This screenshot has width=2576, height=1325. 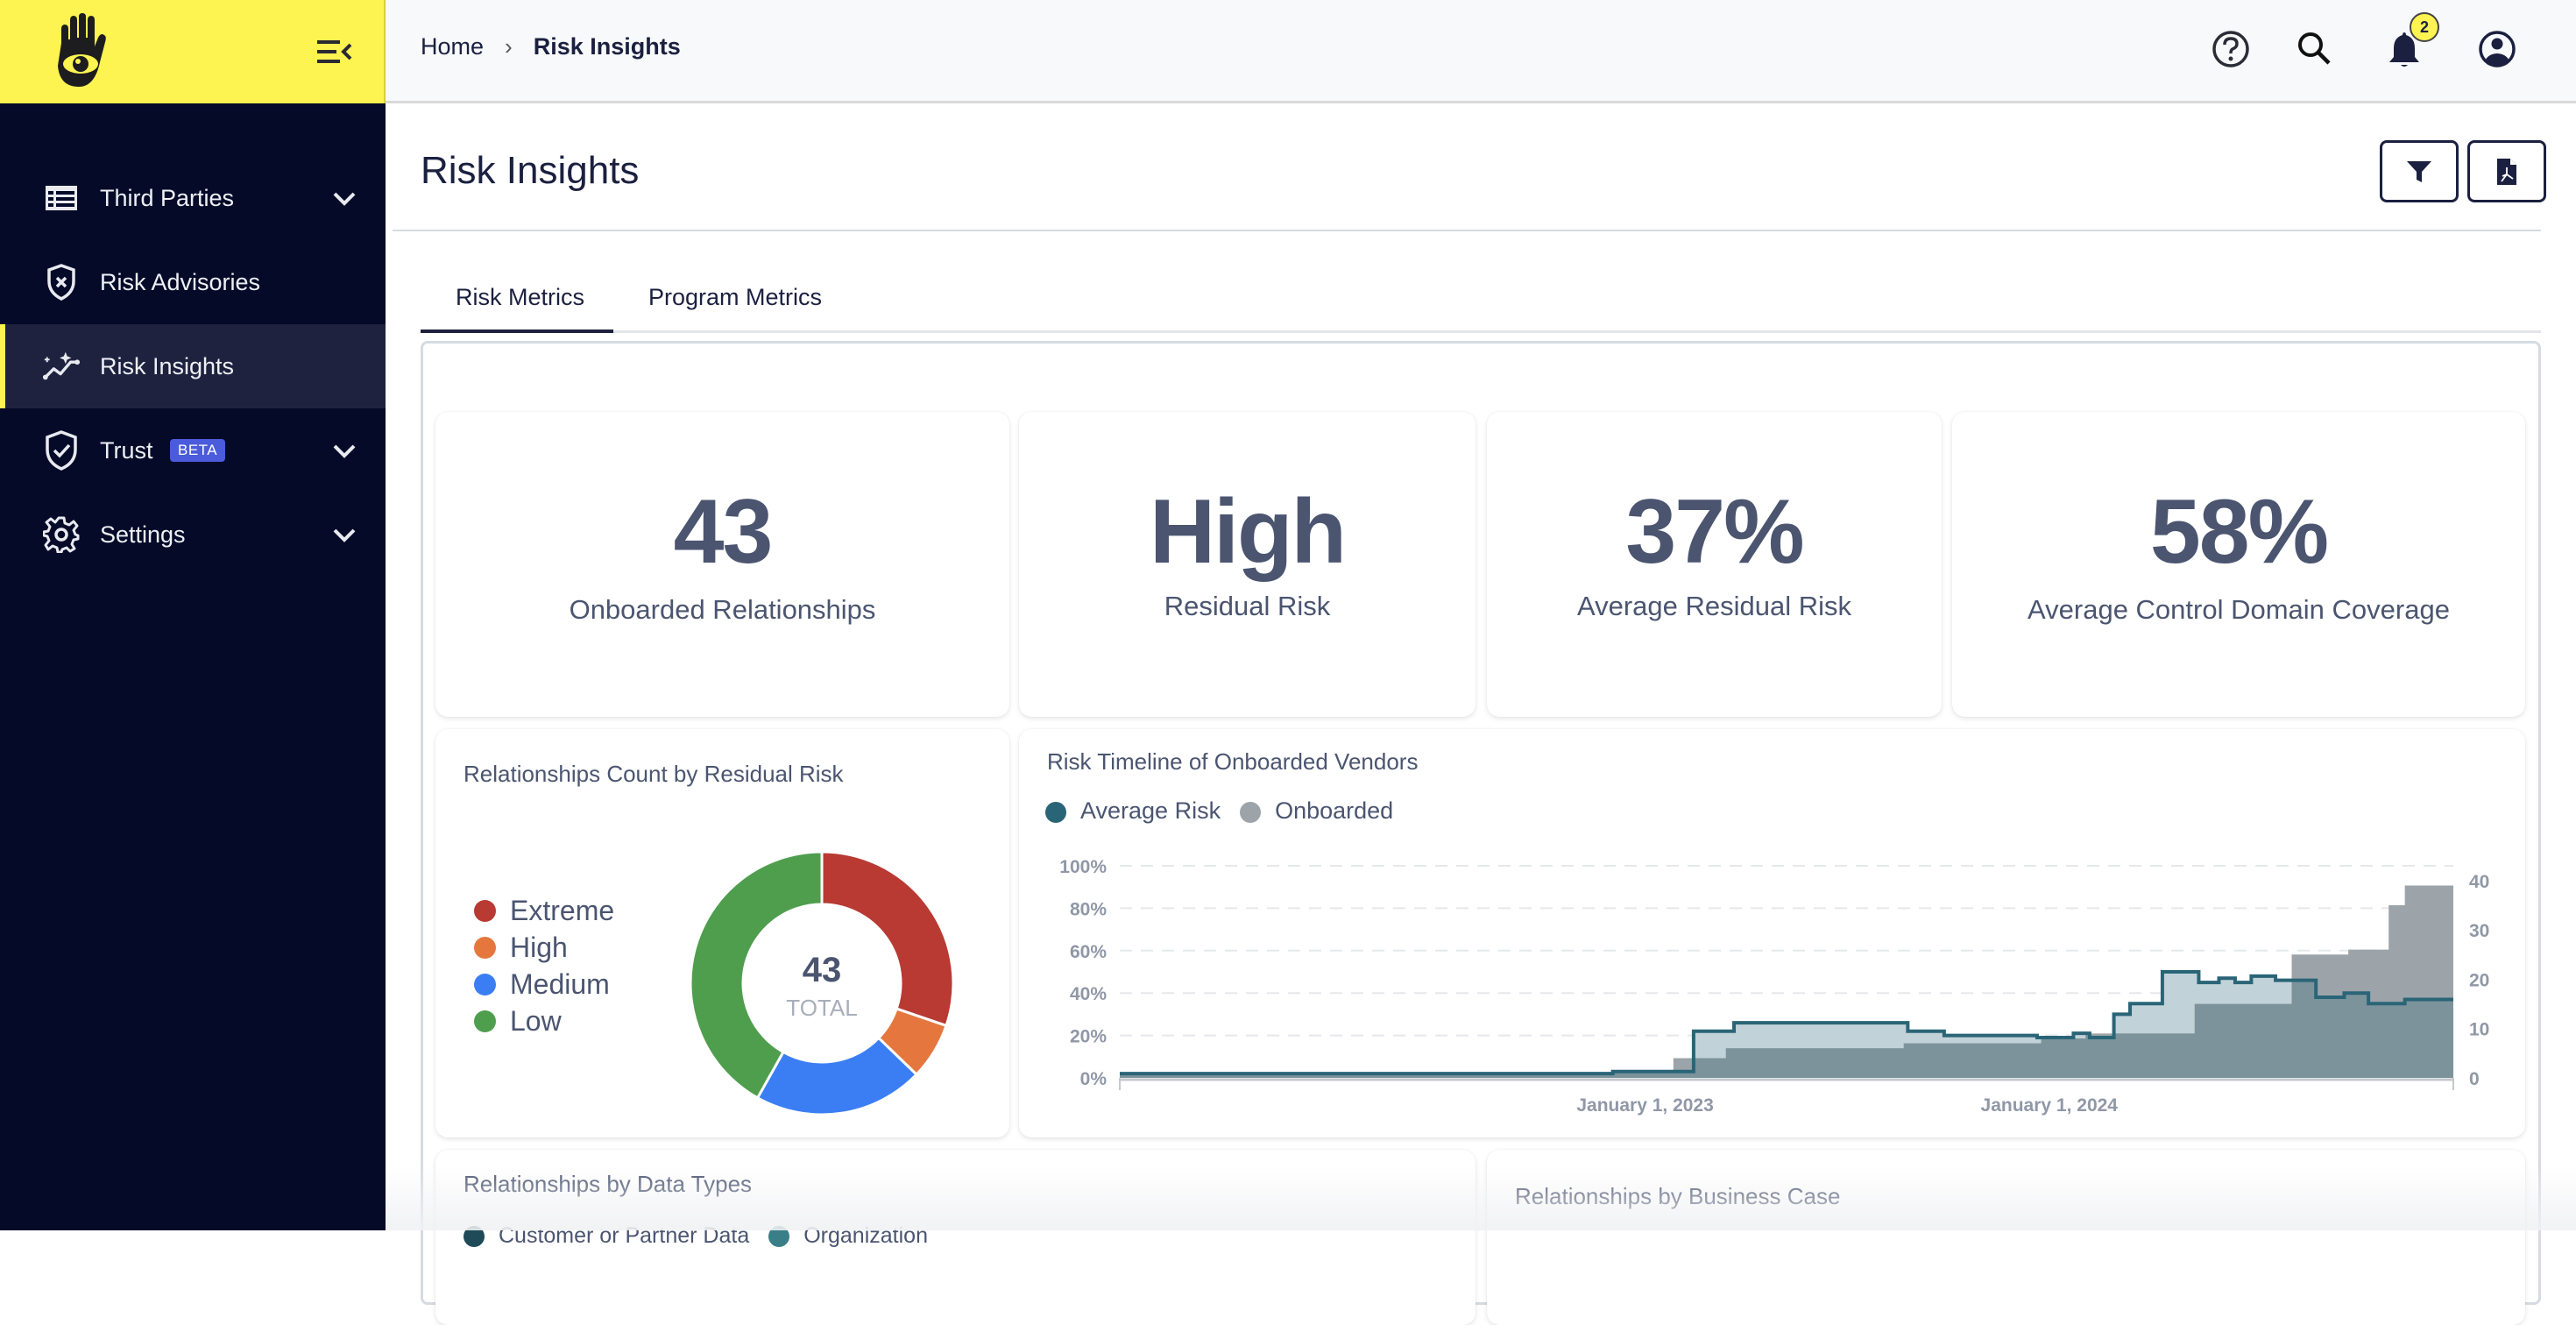 I want to click on chart-title: Relationships by Data Types, so click(x=608, y=1184).